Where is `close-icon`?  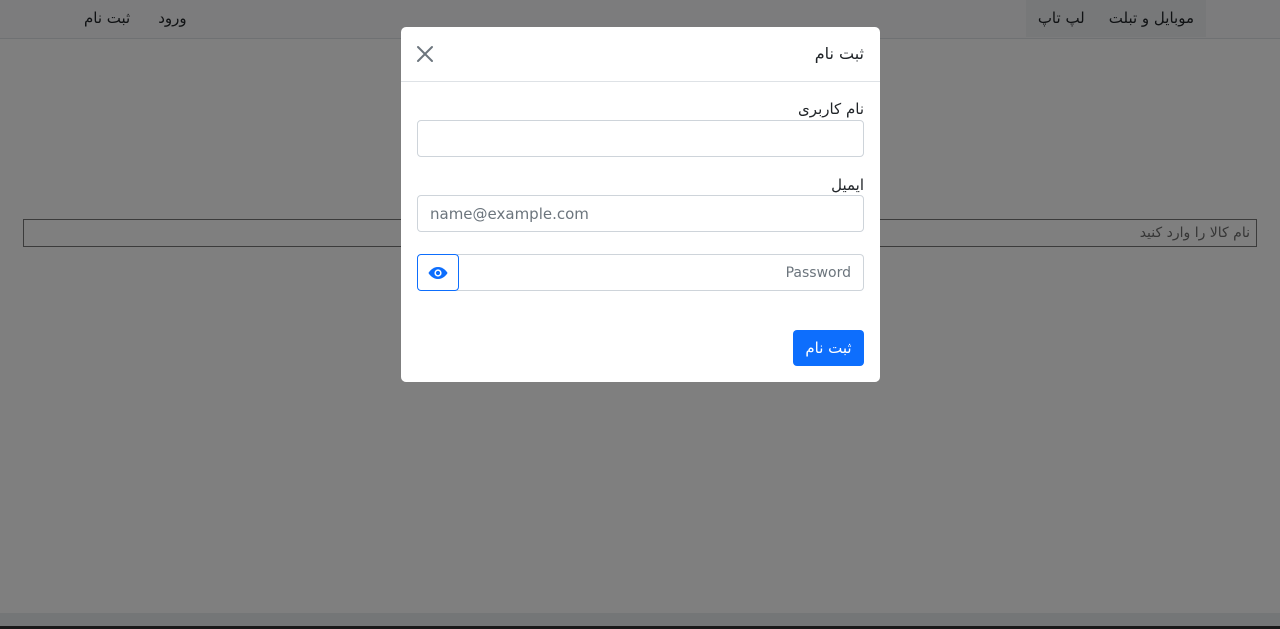 close-icon is located at coordinates (425, 54).